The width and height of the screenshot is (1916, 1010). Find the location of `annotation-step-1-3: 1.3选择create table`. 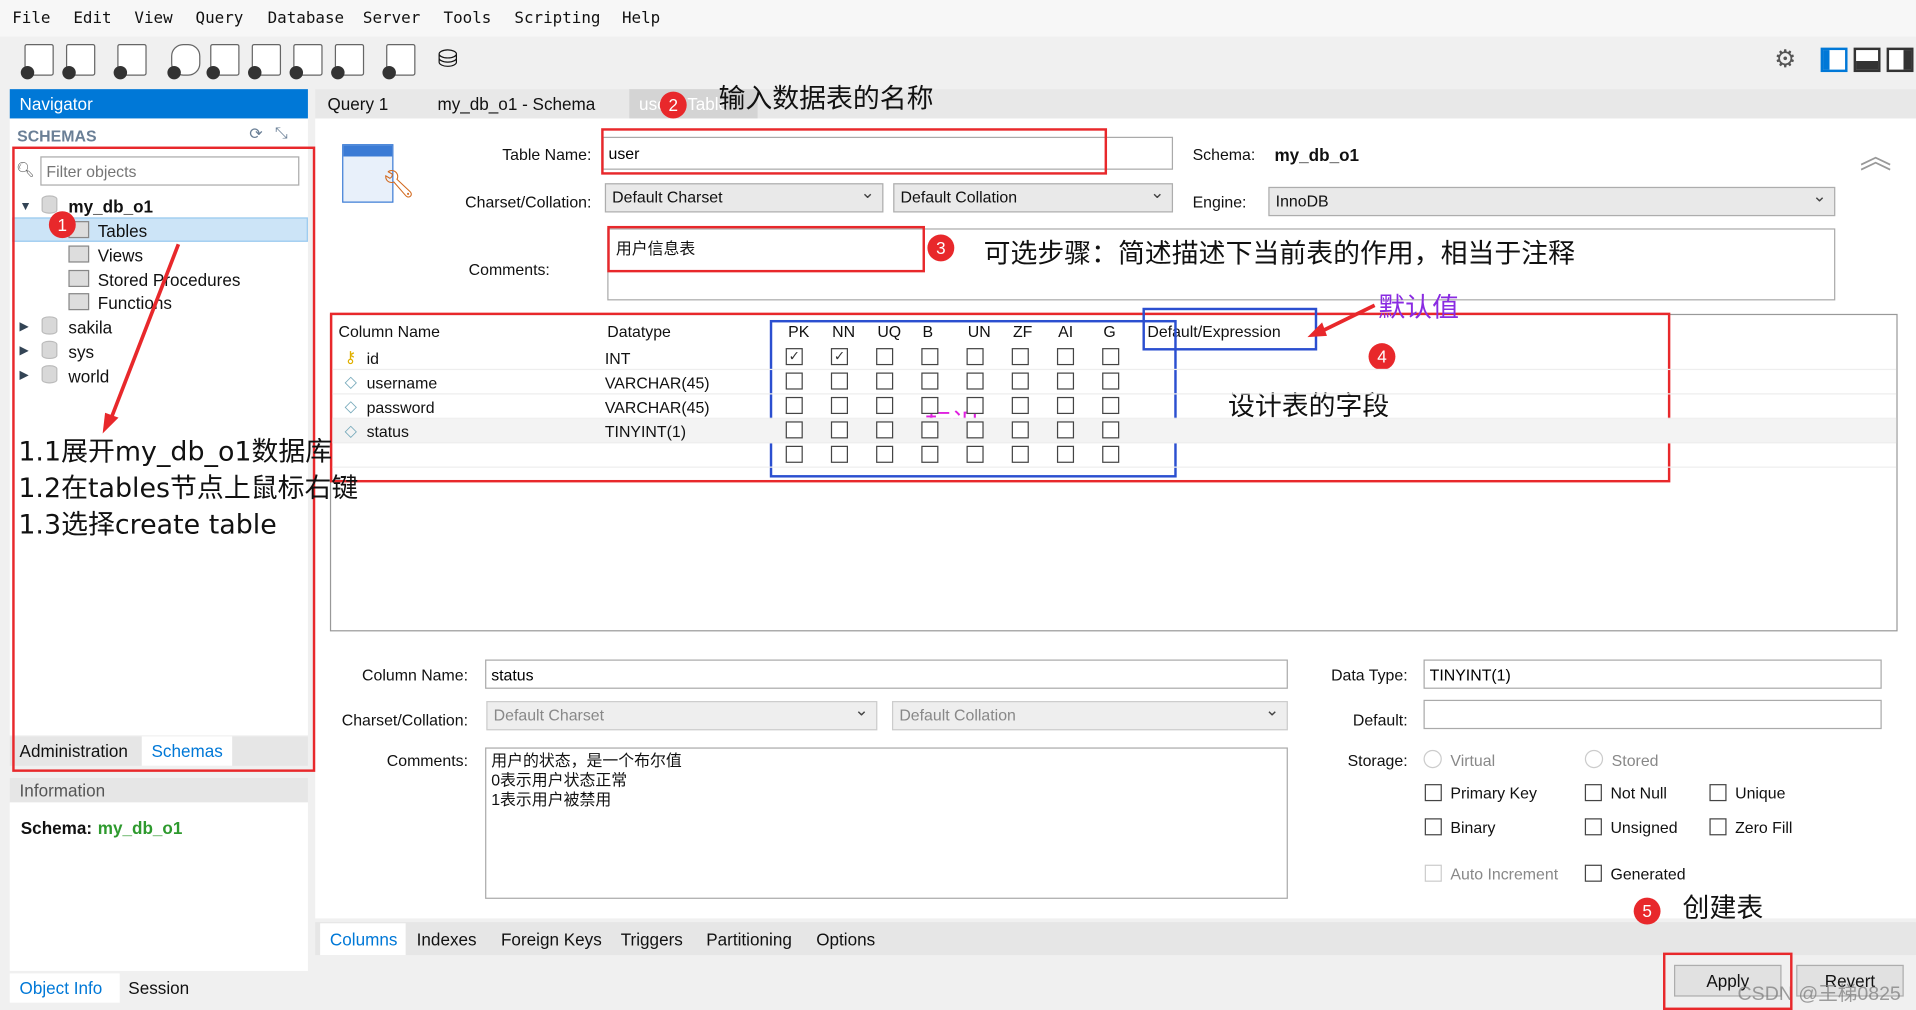

annotation-step-1-3: 1.3选择create table is located at coordinates (147, 526).